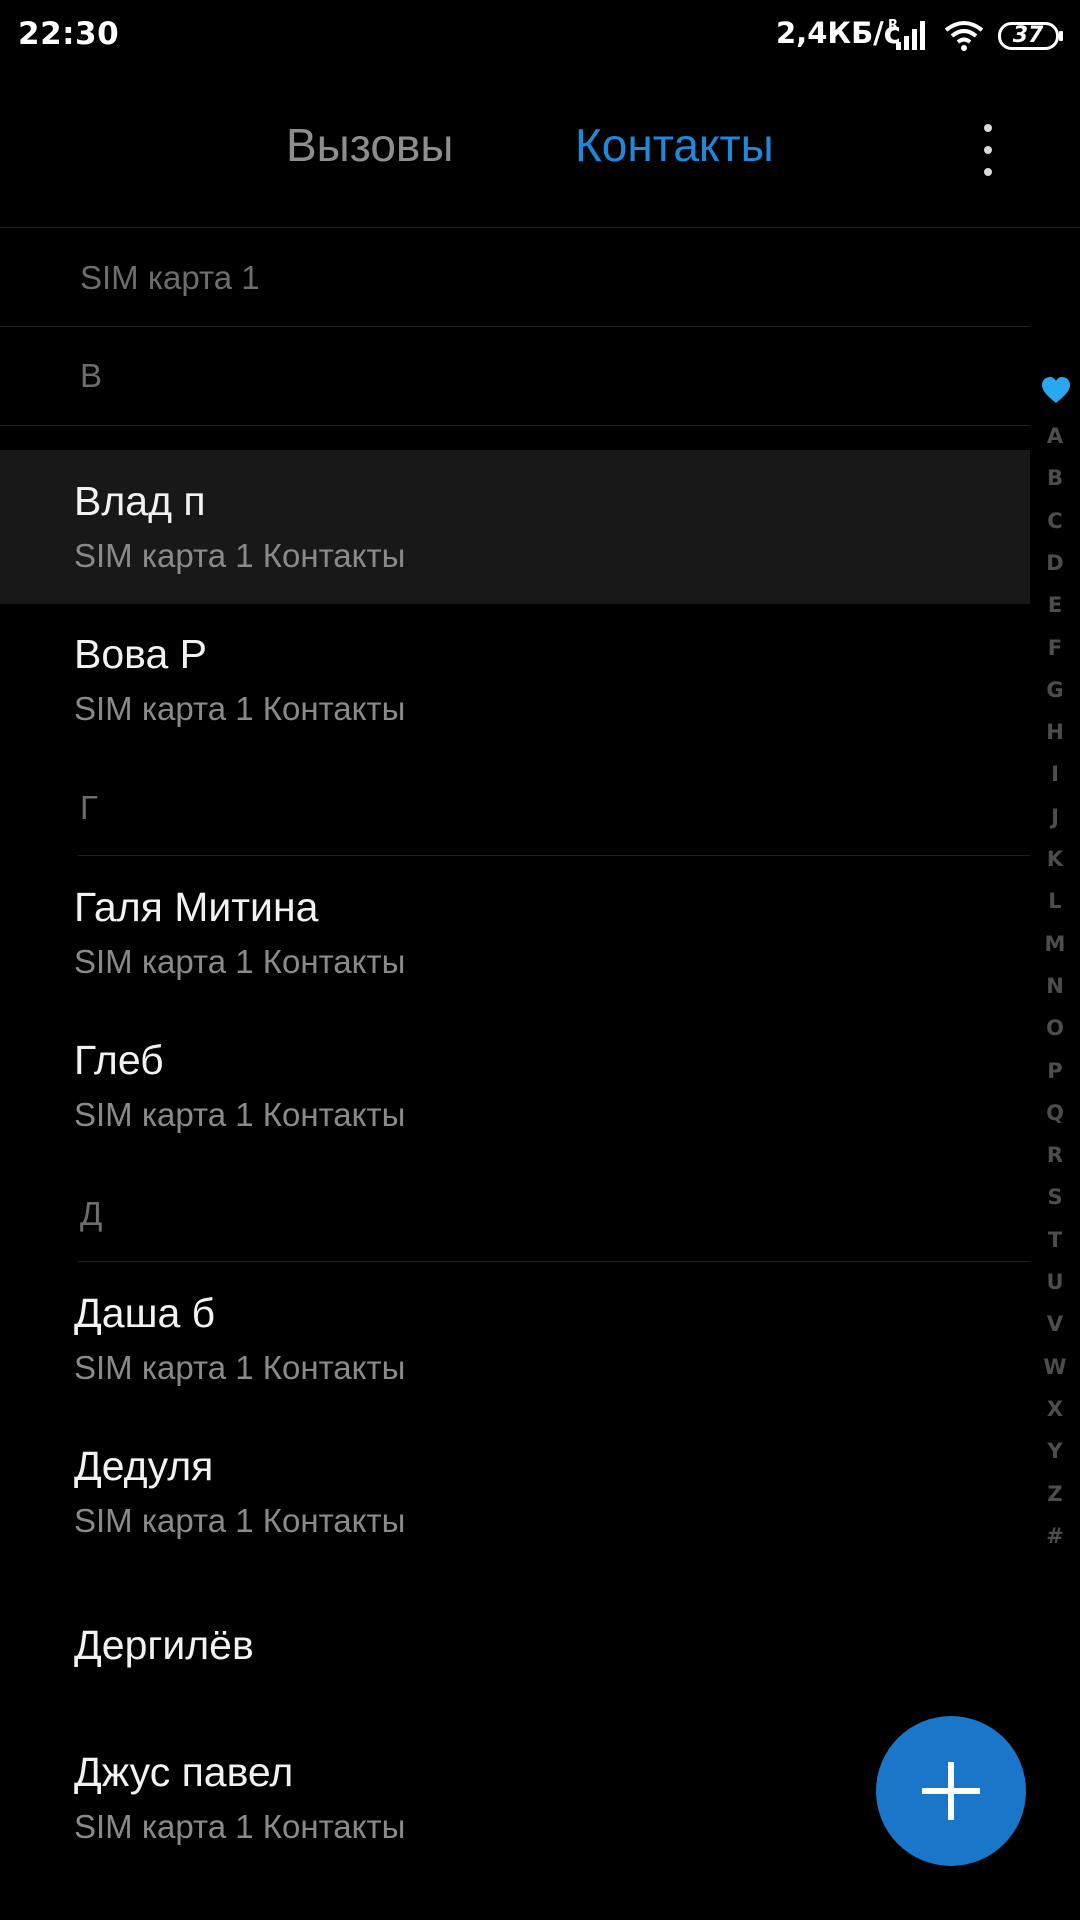 The image size is (1080, 1920). I want to click on heart-icon, so click(1056, 390).